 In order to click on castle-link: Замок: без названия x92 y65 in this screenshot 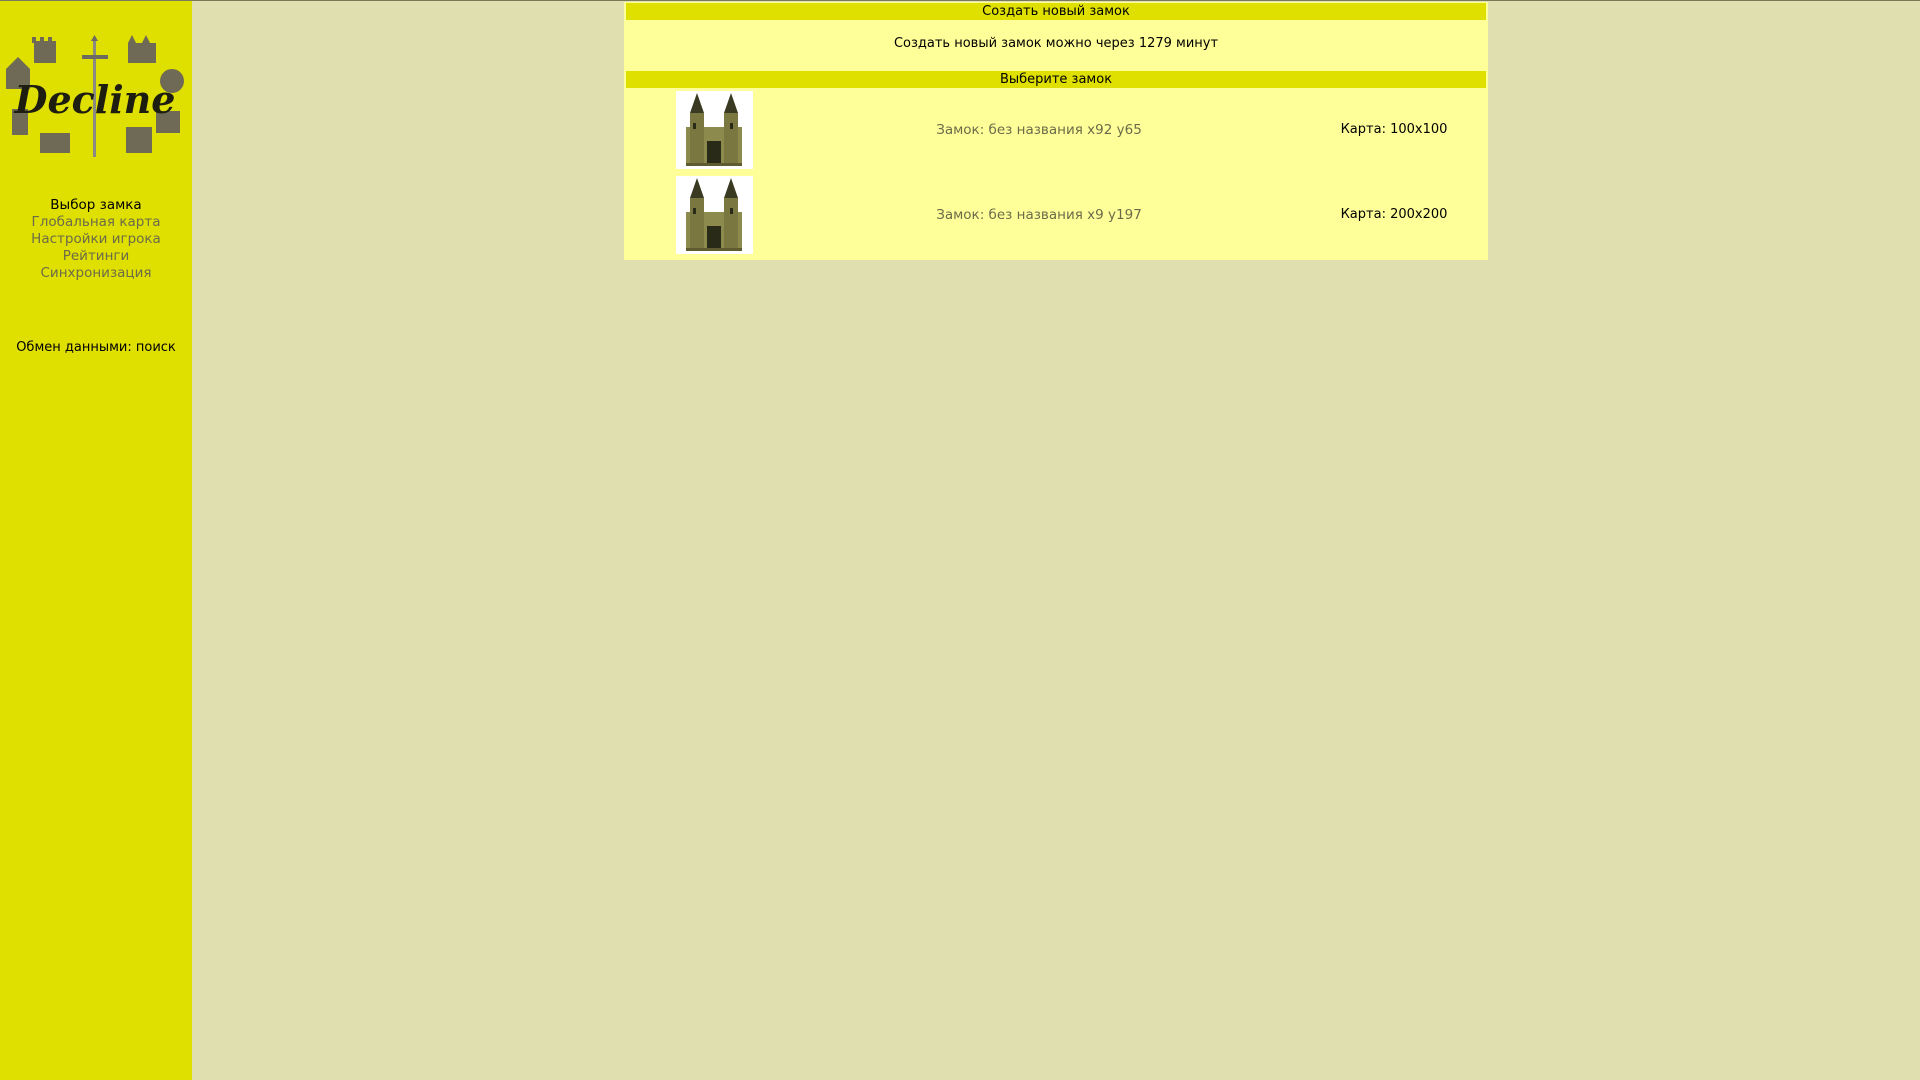, I will do `click(1039, 130)`.